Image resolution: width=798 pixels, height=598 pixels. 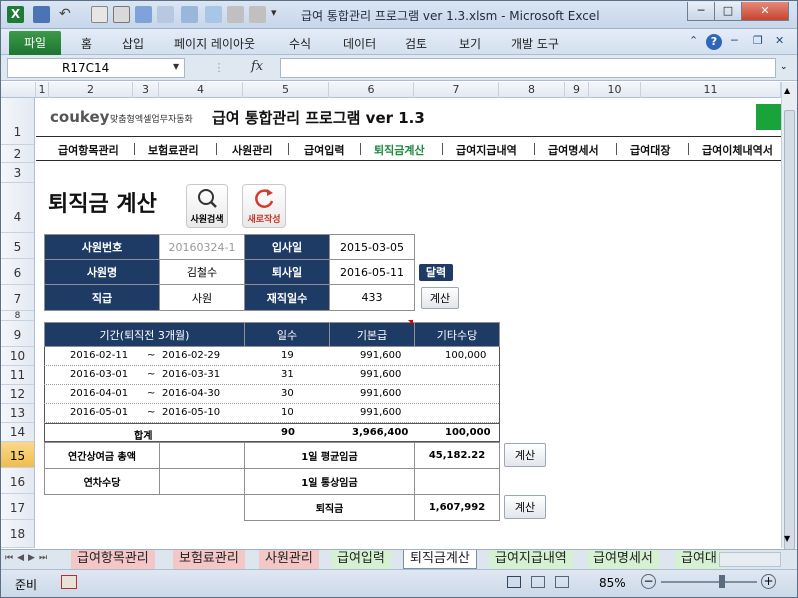 I want to click on column-header: 6, so click(x=371, y=90).